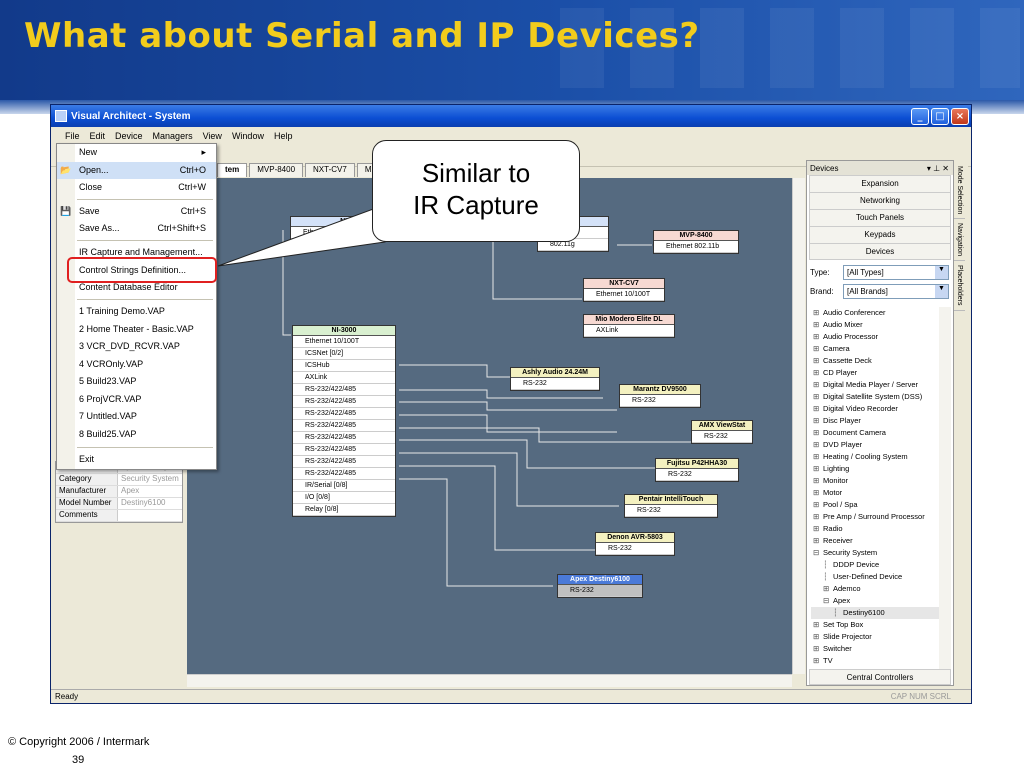  Describe the element at coordinates (136, 311) in the screenshot. I see `recent-file-1: 1 Training Demo.VAP` at that location.